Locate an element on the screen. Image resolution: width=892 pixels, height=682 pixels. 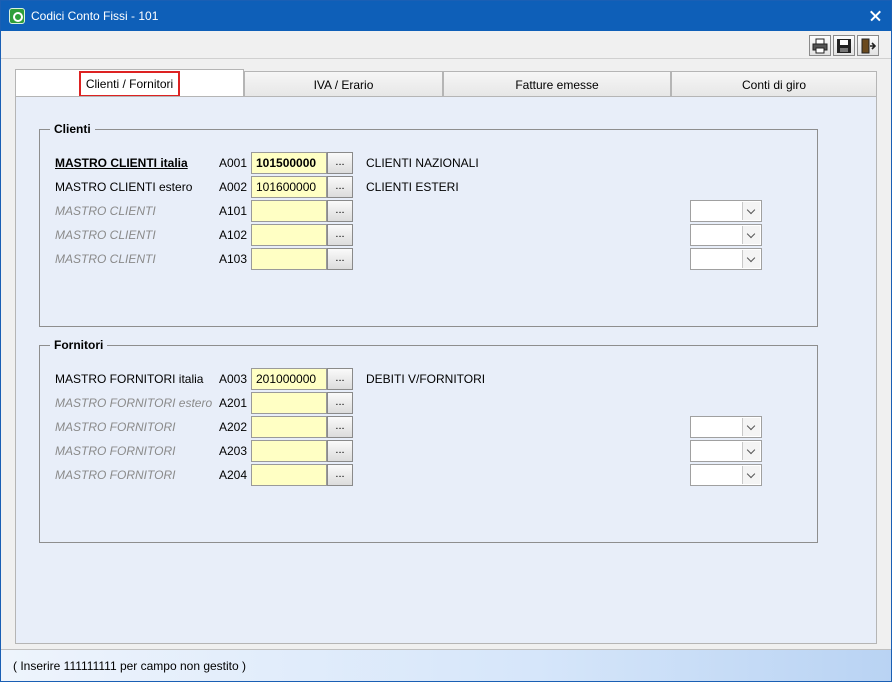
title-bar: Codici Conto Fissi - 101 is located at coordinates (446, 16).